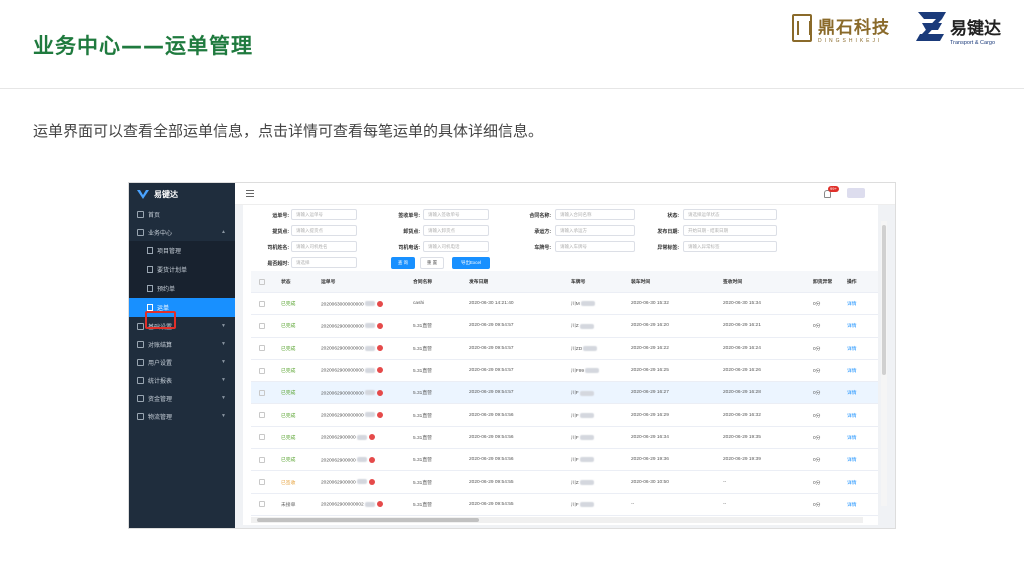  Describe the element at coordinates (422, 281) in the screenshot. I see `column-header: 合同名称` at that location.